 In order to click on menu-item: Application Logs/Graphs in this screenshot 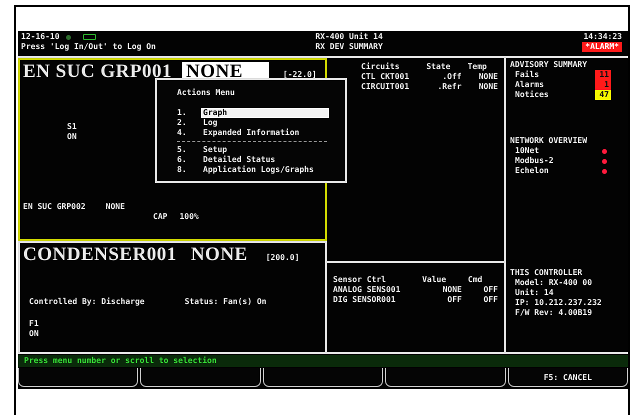, I will do `click(258, 170)`.